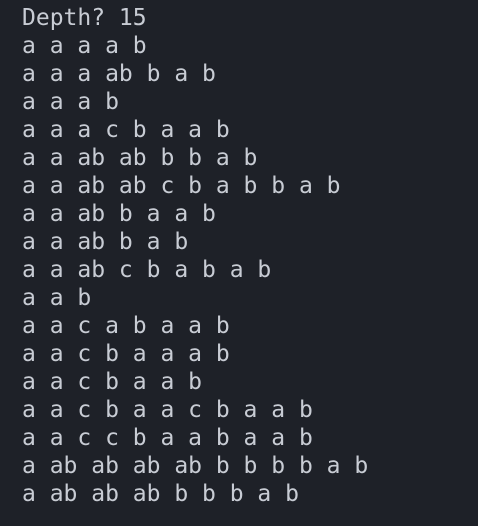 This screenshot has width=478, height=526. What do you see at coordinates (140, 158) in the screenshot?
I see `output-line: a a ab ab b b a b` at bounding box center [140, 158].